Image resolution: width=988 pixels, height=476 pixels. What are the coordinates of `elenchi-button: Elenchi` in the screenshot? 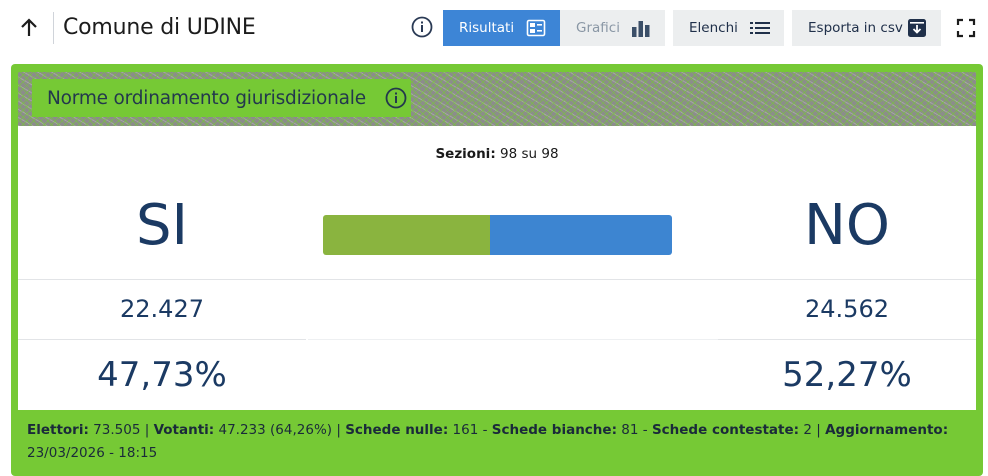 It's located at (728, 28).